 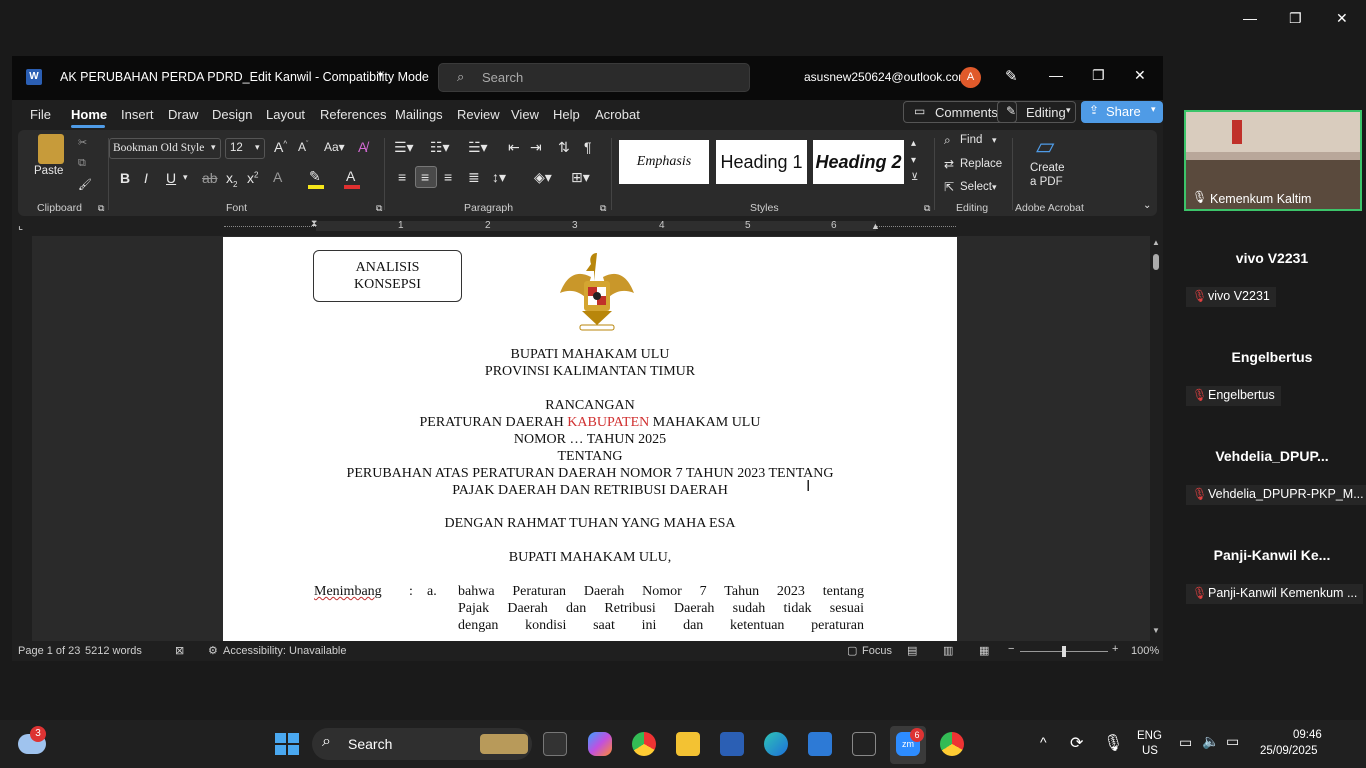 I want to click on sync-icon: ⟳, so click(x=1076, y=743).